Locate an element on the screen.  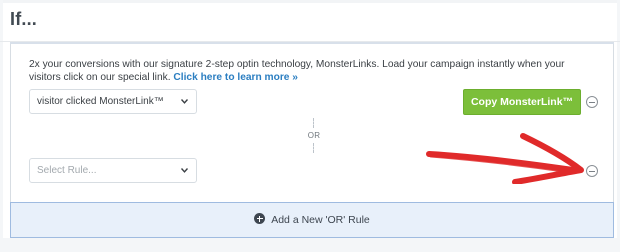
copy-monsterlink-button: Copy MonsterLink™ Code is located at coordinates (522, 110).